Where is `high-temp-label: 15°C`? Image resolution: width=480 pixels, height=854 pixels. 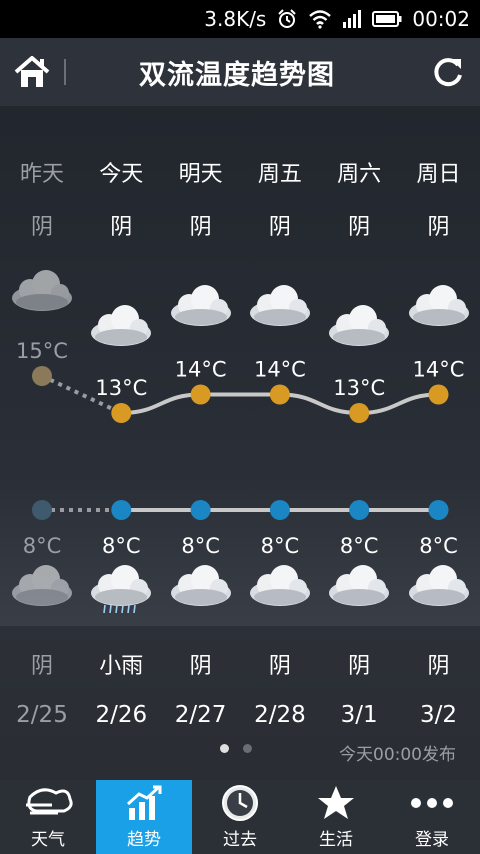
high-temp-label: 15°C is located at coordinates (42, 351).